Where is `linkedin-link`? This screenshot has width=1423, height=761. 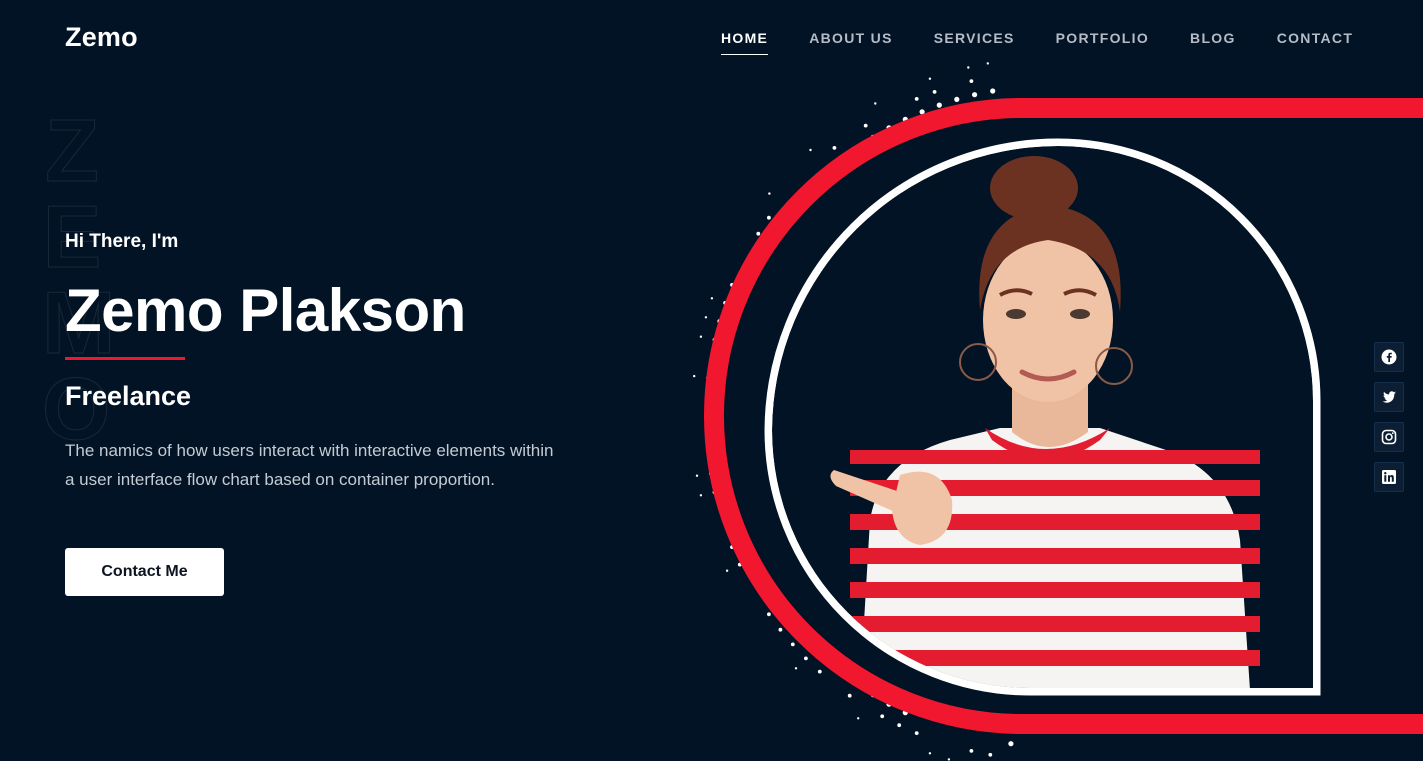 linkedin-link is located at coordinates (1389, 477).